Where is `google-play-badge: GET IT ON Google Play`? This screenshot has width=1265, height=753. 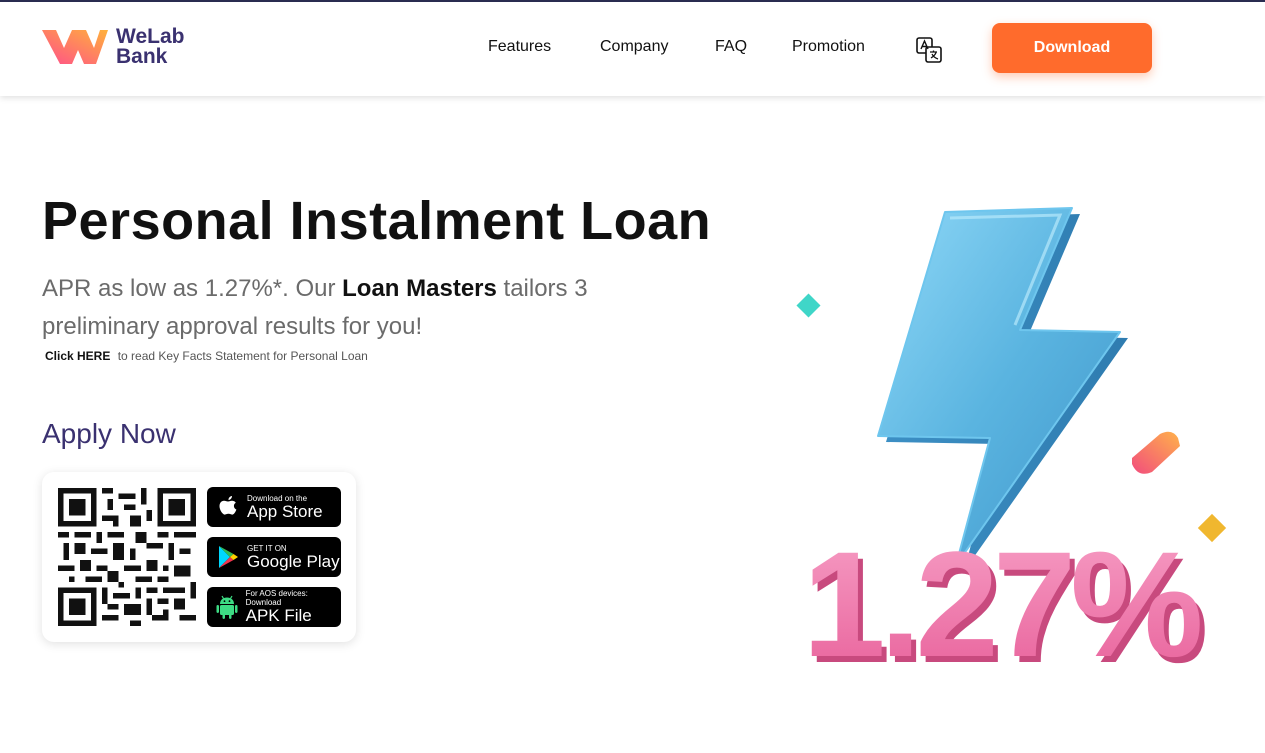 google-play-badge: GET IT ON Google Play is located at coordinates (274, 557).